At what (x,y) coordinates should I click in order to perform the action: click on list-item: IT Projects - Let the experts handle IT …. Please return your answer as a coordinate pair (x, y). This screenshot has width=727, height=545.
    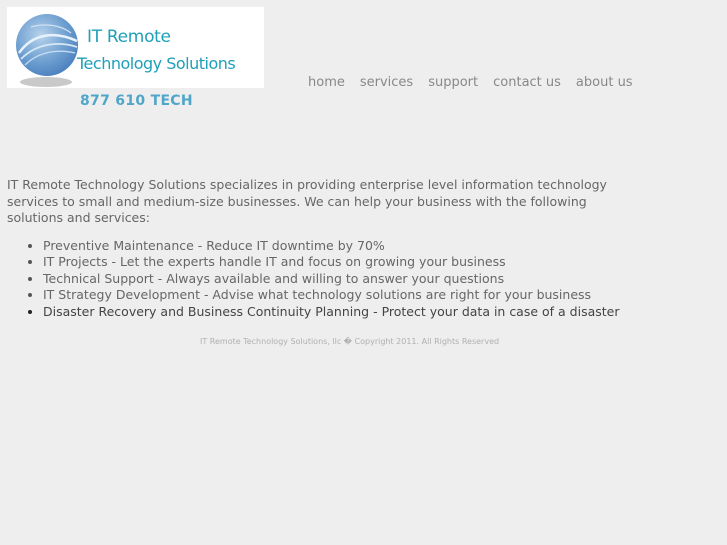
    Looking at the image, I should click on (353, 262).